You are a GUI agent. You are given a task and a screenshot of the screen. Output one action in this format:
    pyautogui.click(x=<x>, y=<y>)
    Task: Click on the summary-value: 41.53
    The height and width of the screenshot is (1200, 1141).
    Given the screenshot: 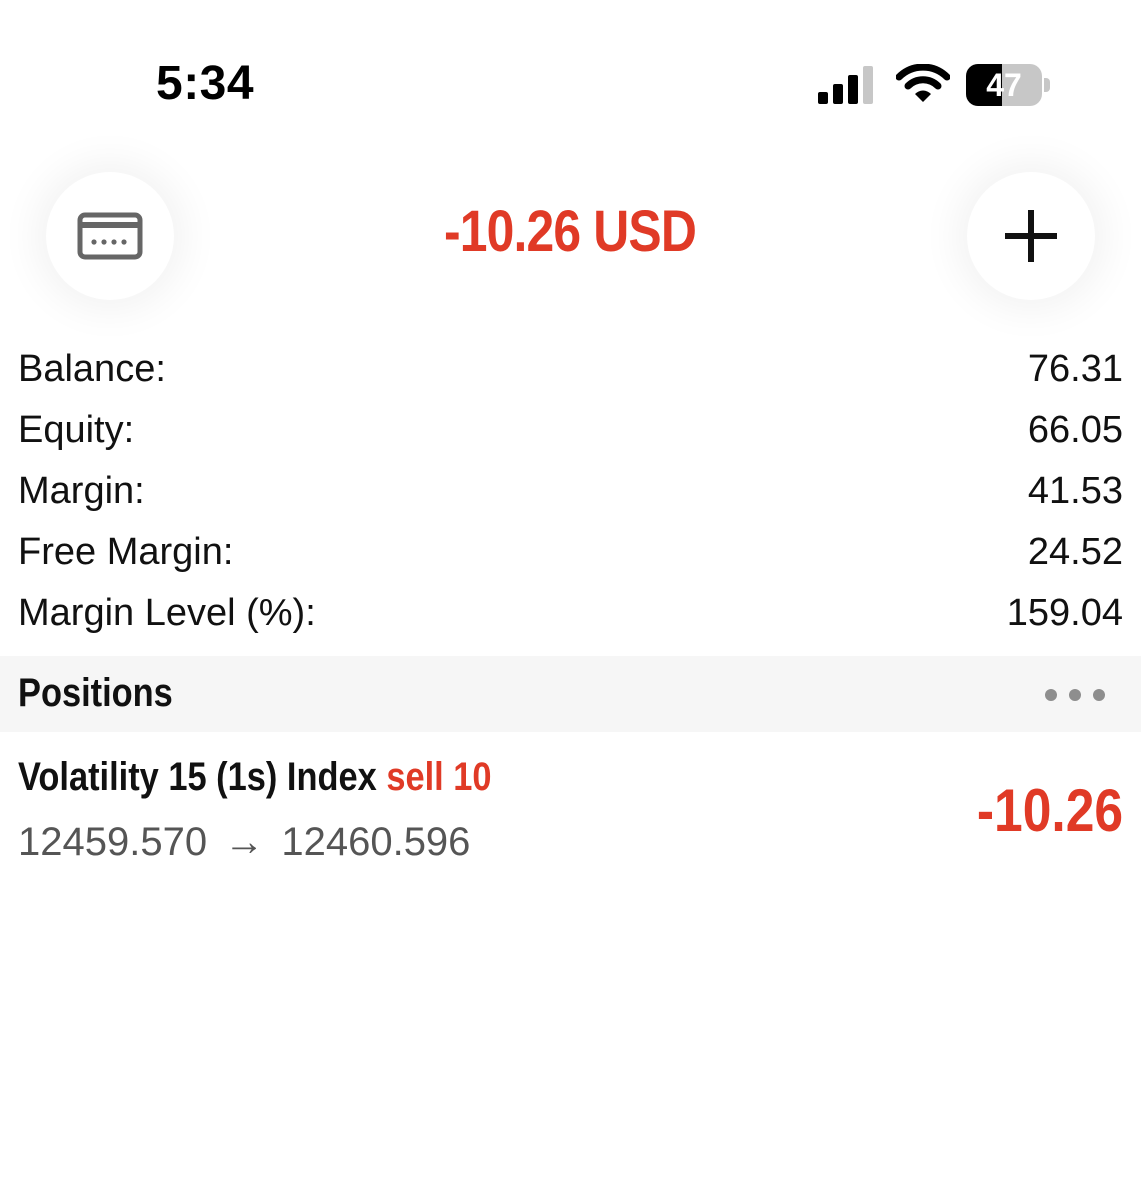 What is the action you would take?
    pyautogui.click(x=1075, y=491)
    